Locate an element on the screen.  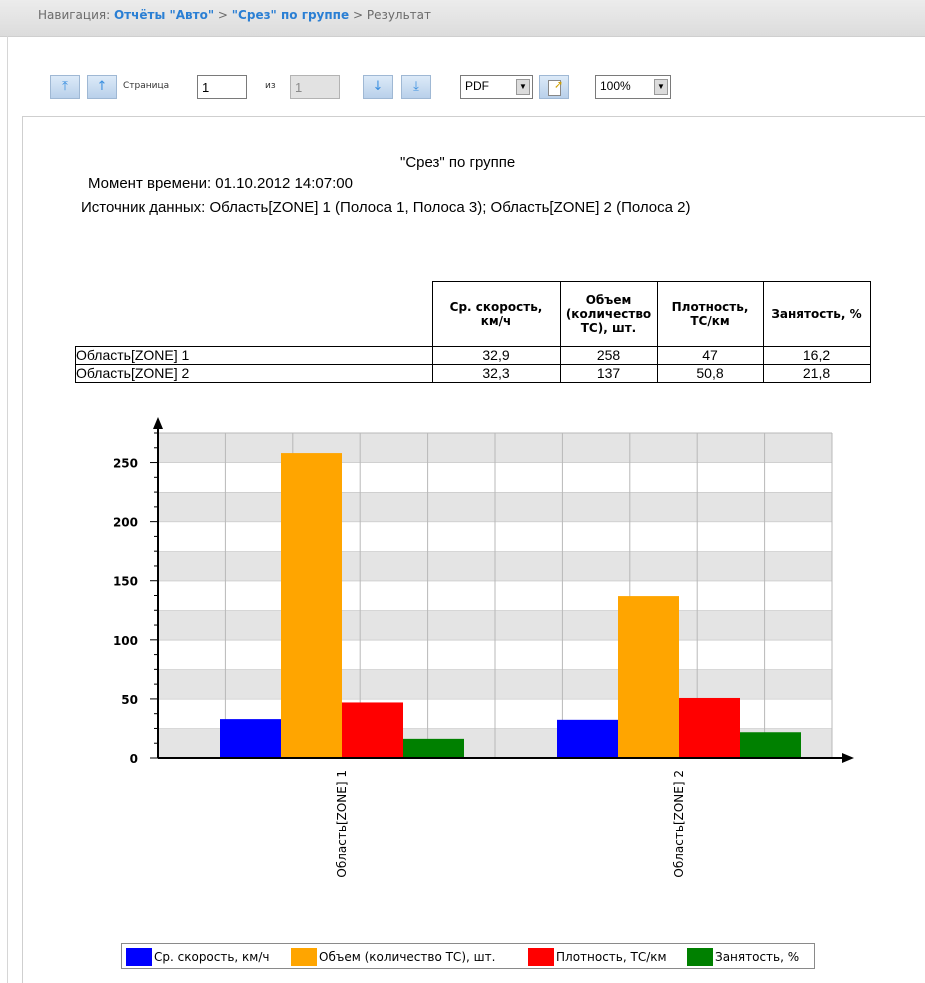
next-page-button: ↓ is located at coordinates (378, 87).